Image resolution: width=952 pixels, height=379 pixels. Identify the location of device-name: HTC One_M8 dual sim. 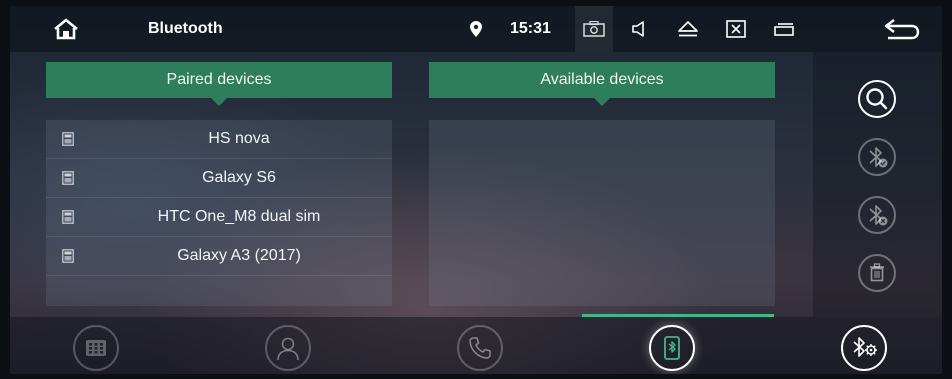
(239, 216).